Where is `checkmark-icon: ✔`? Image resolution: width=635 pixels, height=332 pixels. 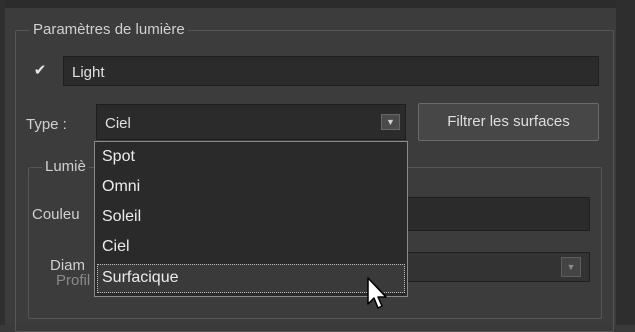
checkmark-icon: ✔ is located at coordinates (40, 71).